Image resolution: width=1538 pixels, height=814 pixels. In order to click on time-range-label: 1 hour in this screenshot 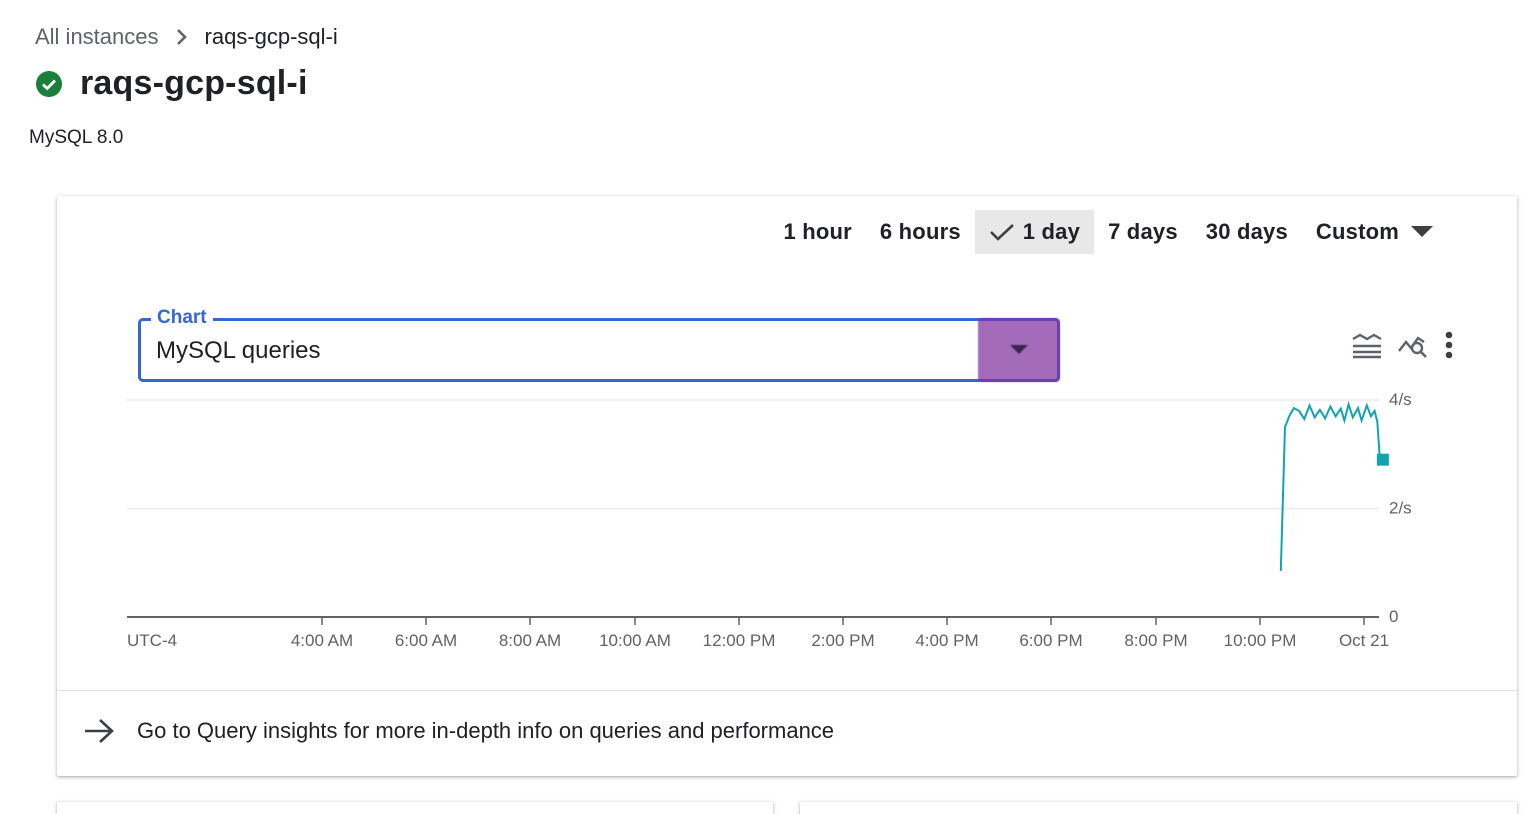, I will do `click(817, 231)`.